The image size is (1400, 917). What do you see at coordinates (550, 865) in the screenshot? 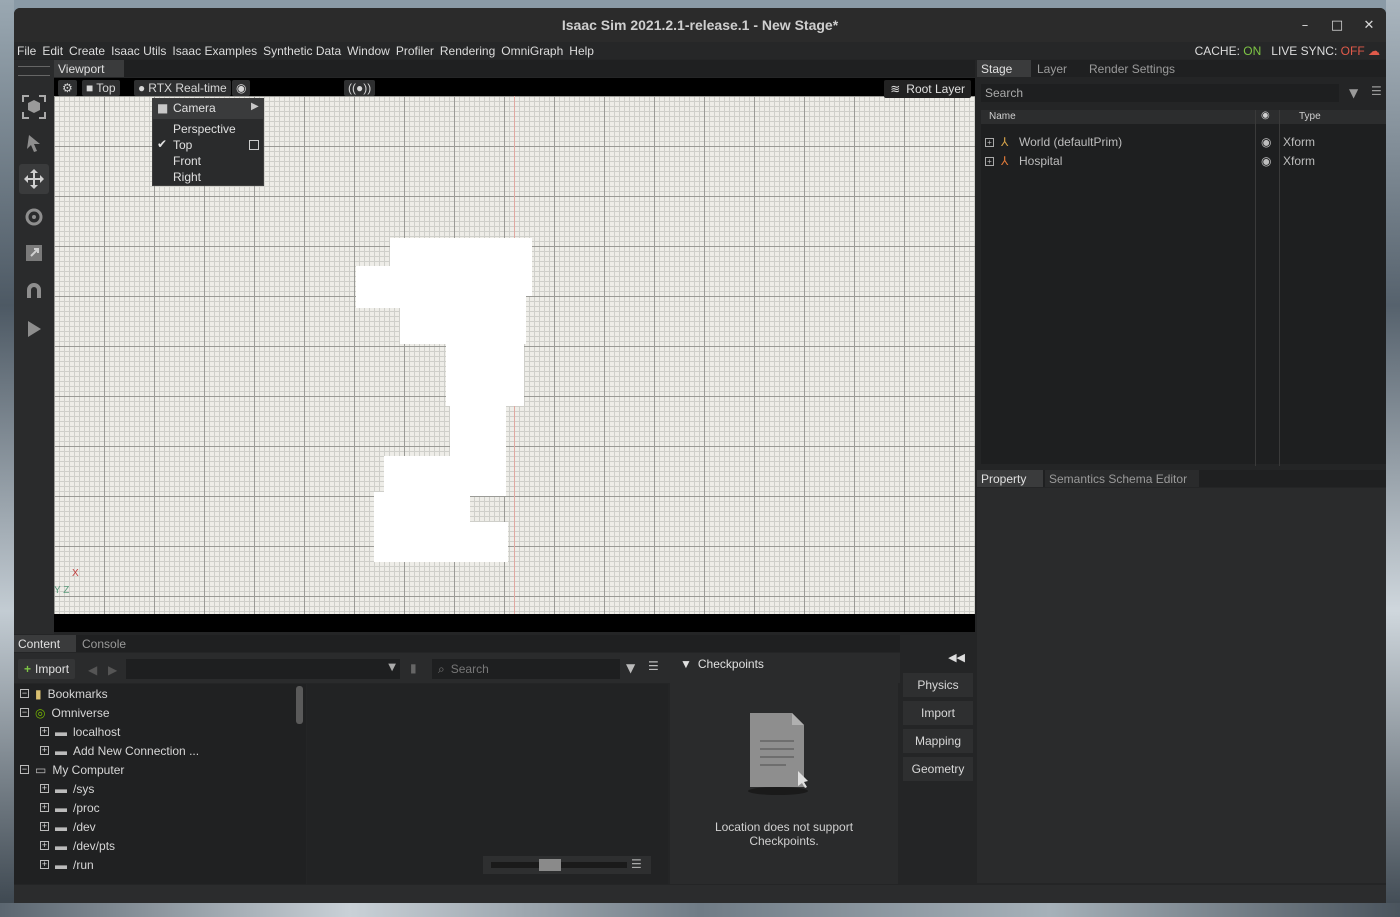
I see `zoom-slider-handle` at bounding box center [550, 865].